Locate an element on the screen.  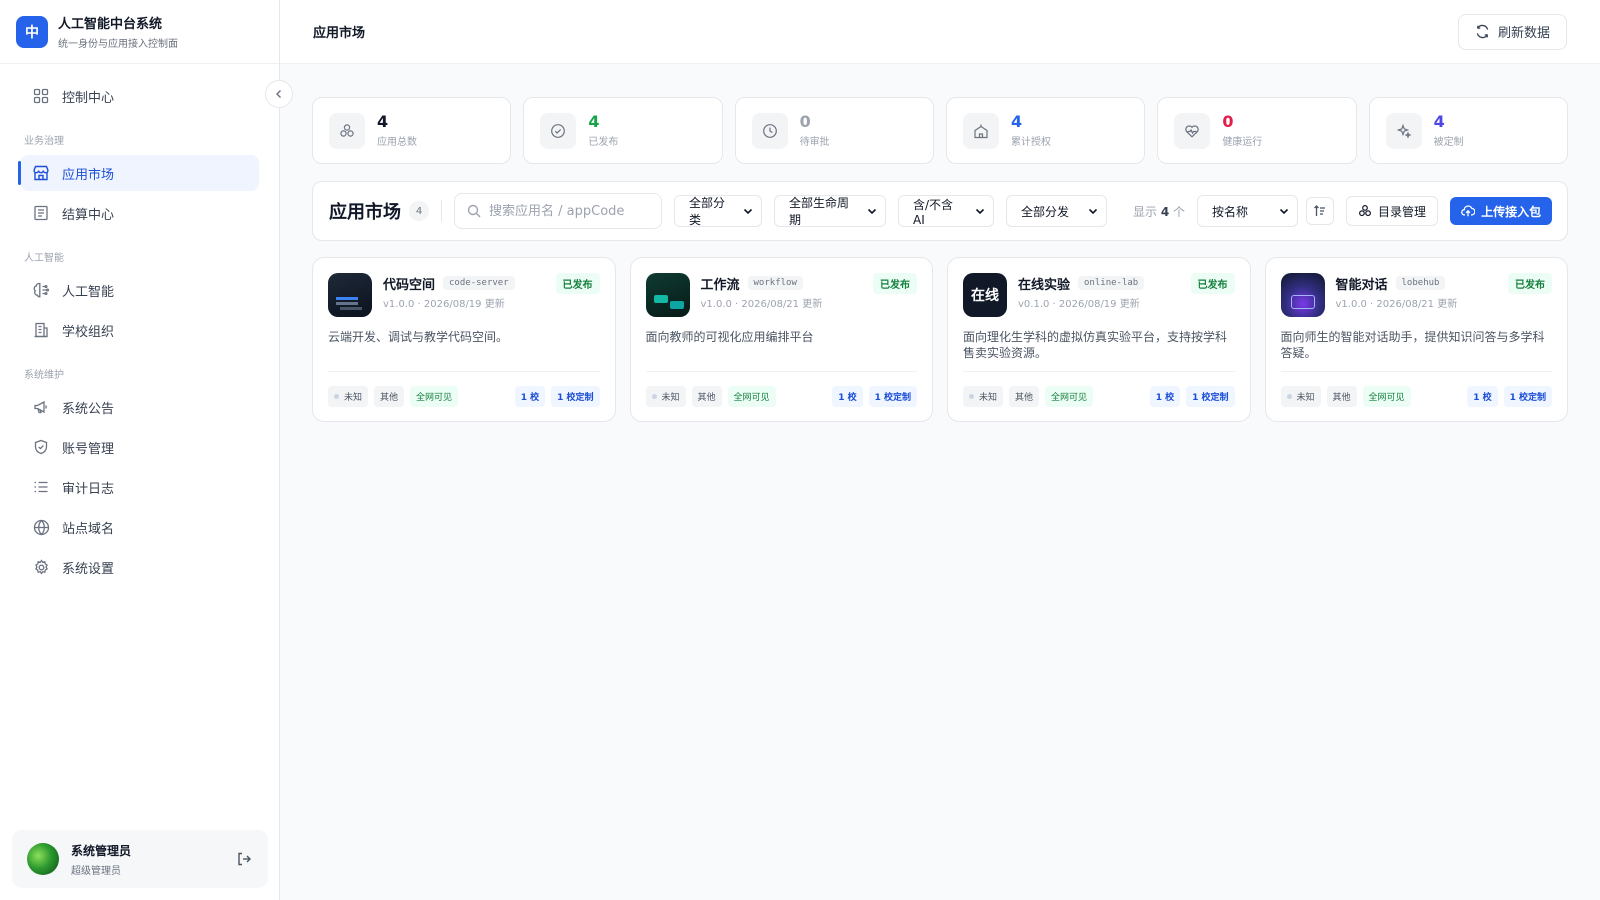
sidebar-collapse-button is located at coordinates (279, 94).